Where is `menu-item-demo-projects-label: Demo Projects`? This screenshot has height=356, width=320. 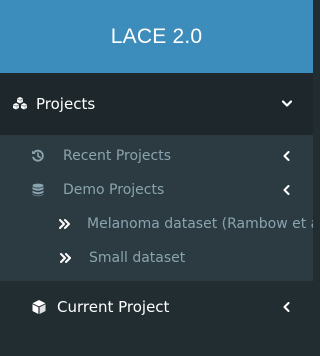
menu-item-demo-projects-label: Demo Projects is located at coordinates (114, 190).